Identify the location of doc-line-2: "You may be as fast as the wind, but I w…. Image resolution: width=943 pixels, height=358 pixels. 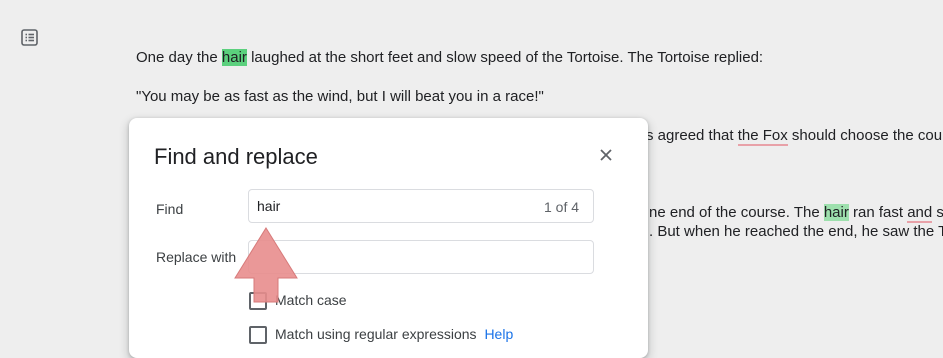
(340, 96).